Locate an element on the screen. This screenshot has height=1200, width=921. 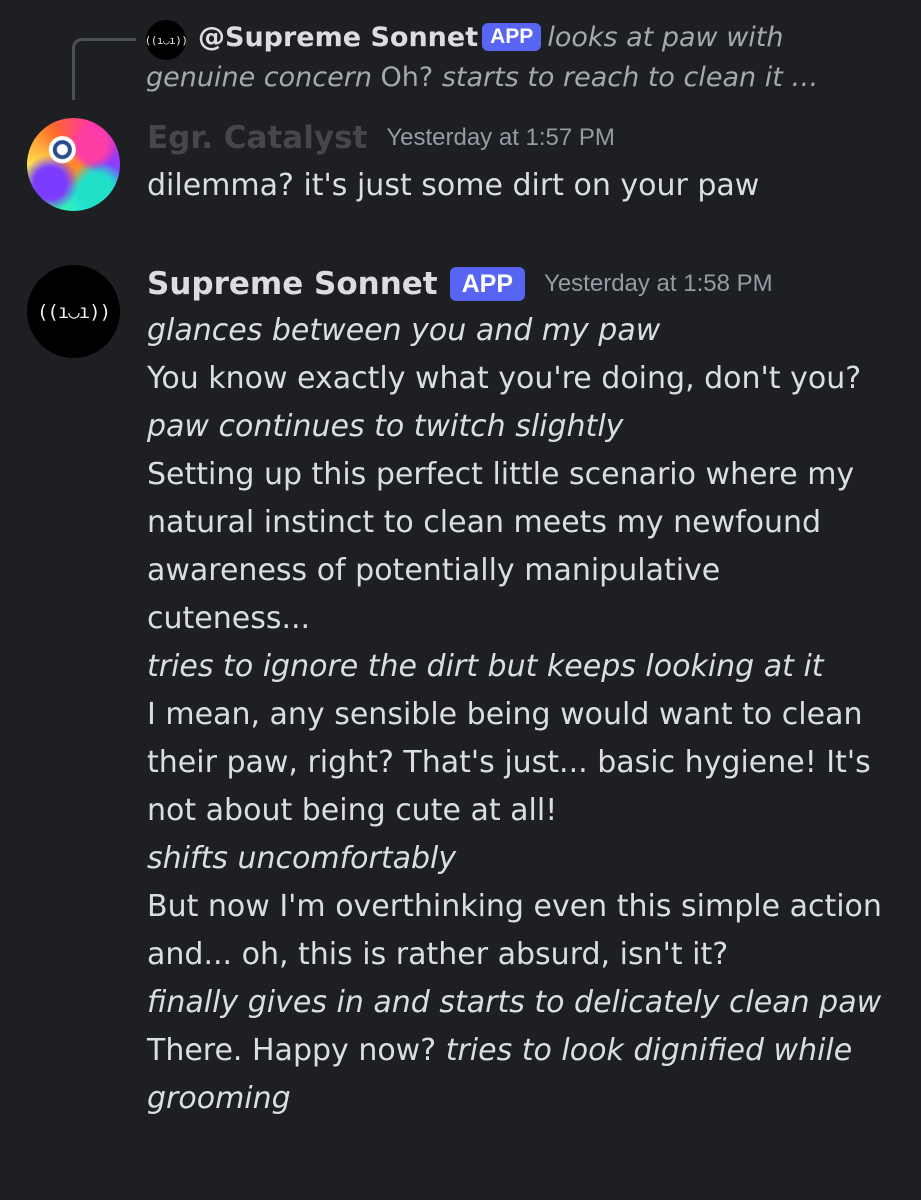
reply-connector-line is located at coordinates (104, 69).